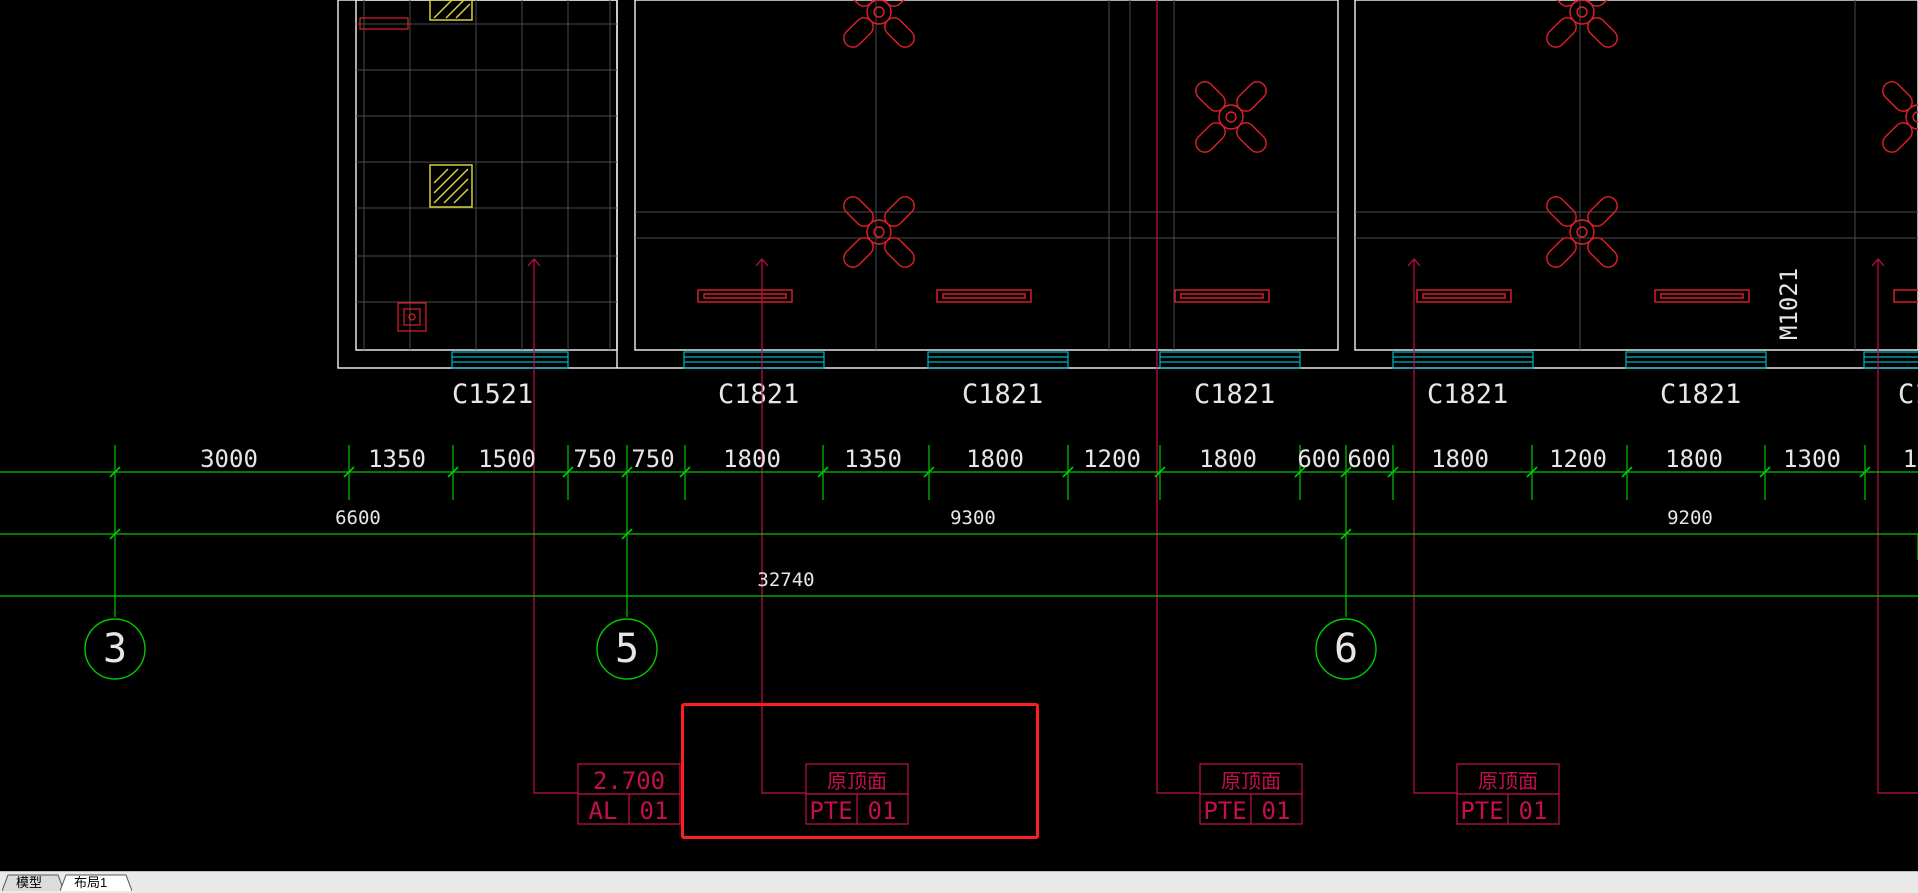 This screenshot has height=893, width=1918. What do you see at coordinates (91, 882) in the screenshot?
I see `tab-layout1-label: 布局1` at bounding box center [91, 882].